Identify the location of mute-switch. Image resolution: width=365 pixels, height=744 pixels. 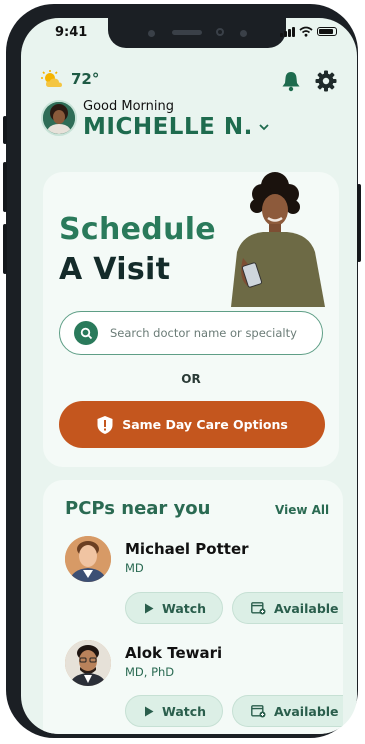
(5, 130).